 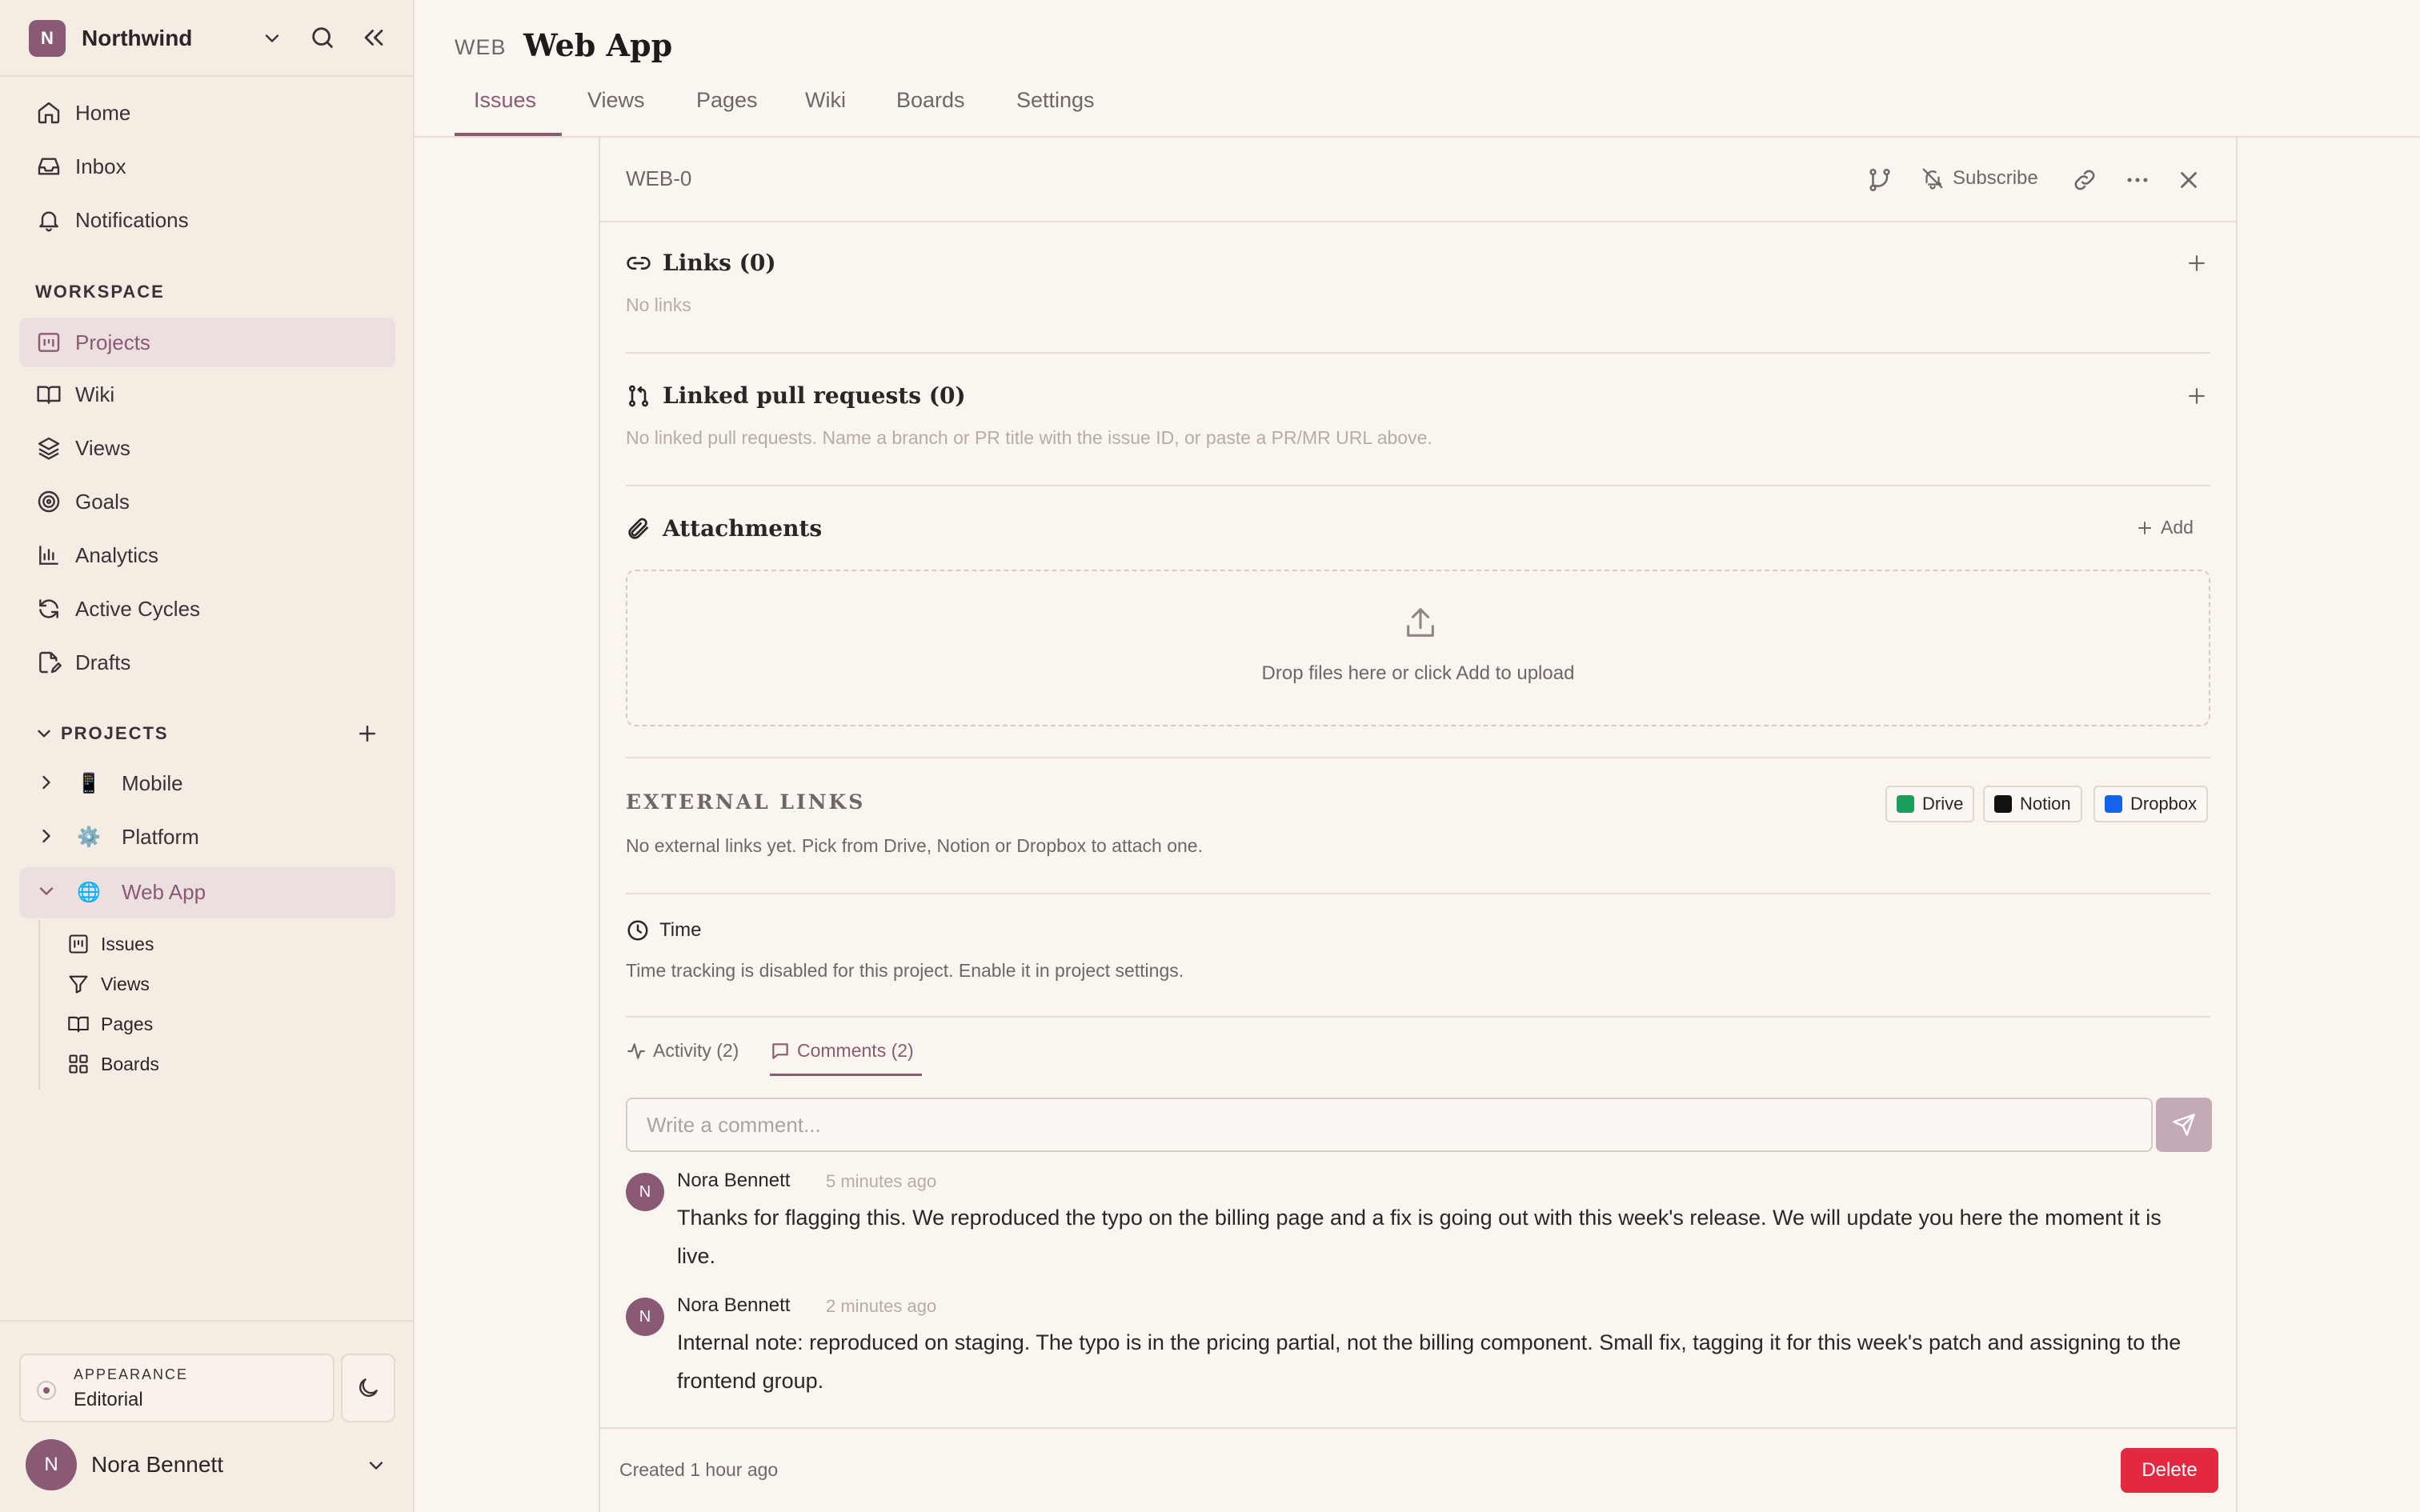 What do you see at coordinates (1943, 804) in the screenshot?
I see `chip-label: Drive` at bounding box center [1943, 804].